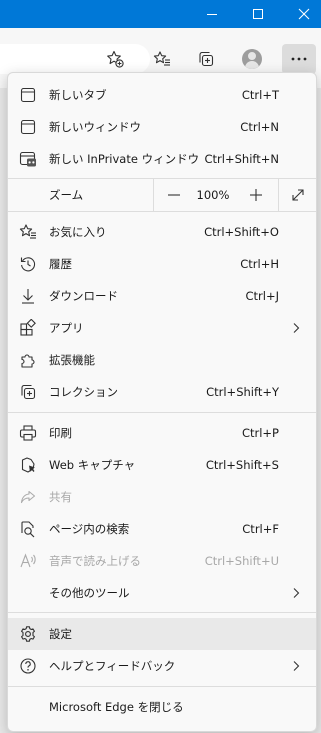  I want to click on menu-item-favorites: お気に入り Ctrl+Shift+O, so click(162, 232).